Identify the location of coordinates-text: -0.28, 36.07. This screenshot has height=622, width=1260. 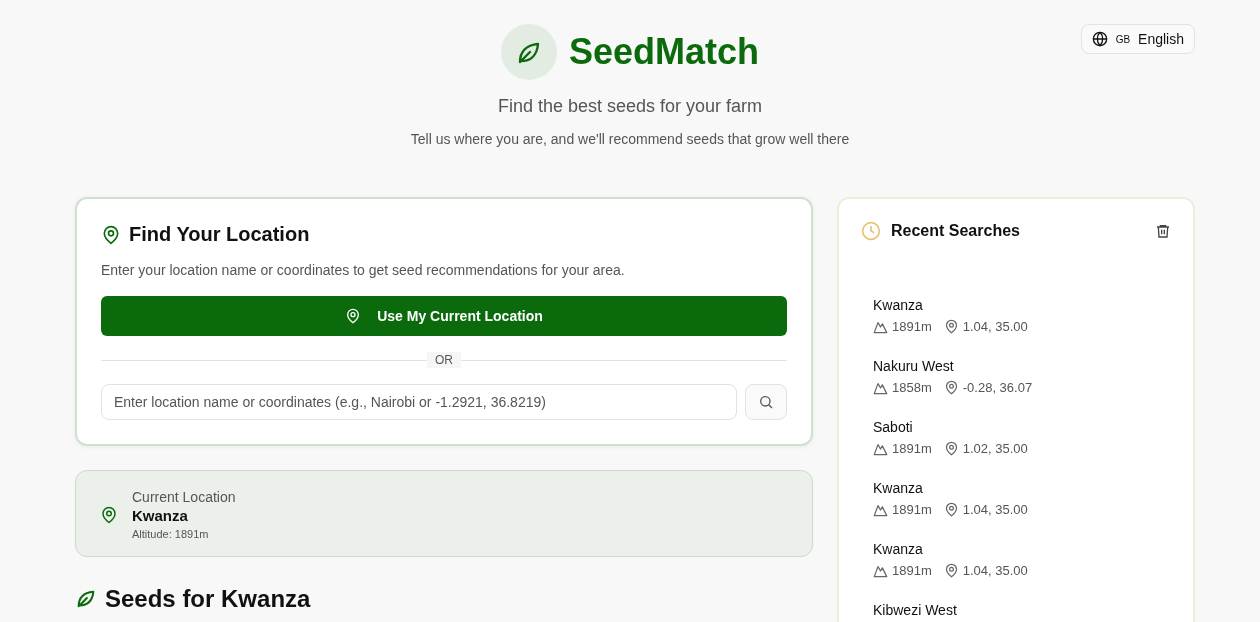
(997, 387).